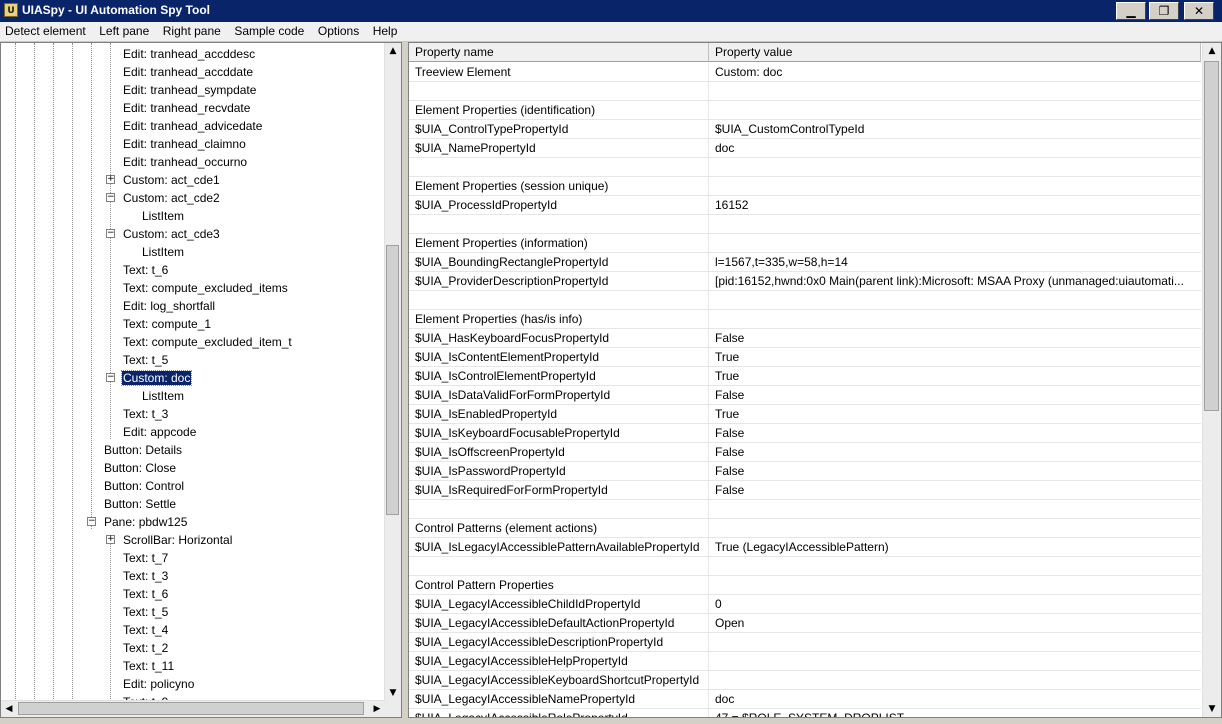 Image resolution: width=1222 pixels, height=724 pixels. Describe the element at coordinates (45, 31) in the screenshot. I see `menu-detect-element: Detect element` at that location.